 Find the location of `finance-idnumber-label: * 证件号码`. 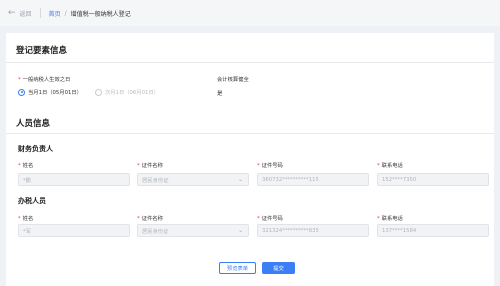

finance-idnumber-label: * 证件号码 is located at coordinates (270, 166).